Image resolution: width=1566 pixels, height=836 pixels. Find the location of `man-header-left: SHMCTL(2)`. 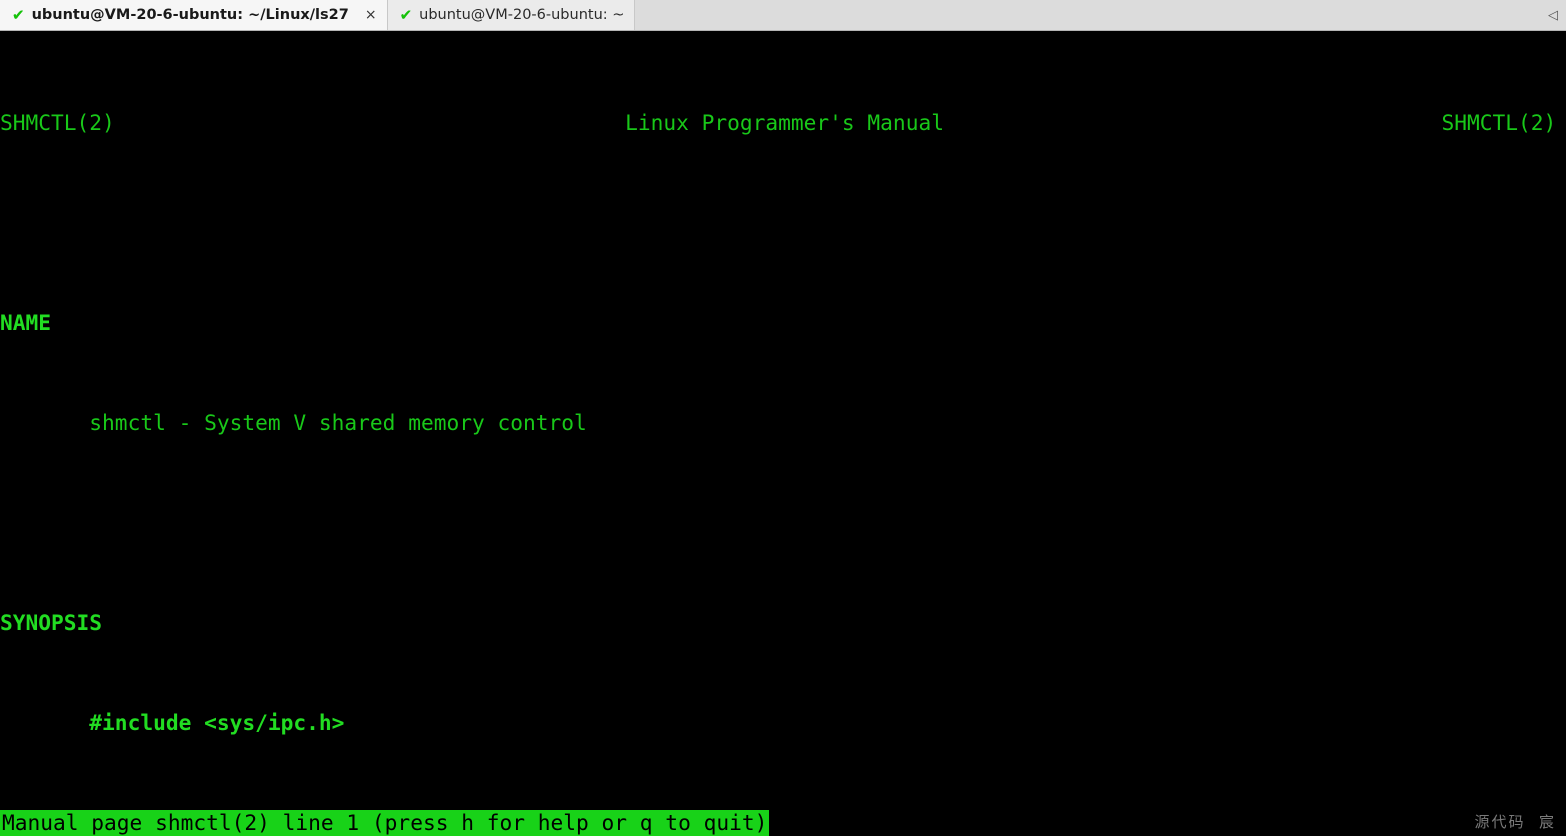

man-header-left: SHMCTL(2) is located at coordinates (57, 122).